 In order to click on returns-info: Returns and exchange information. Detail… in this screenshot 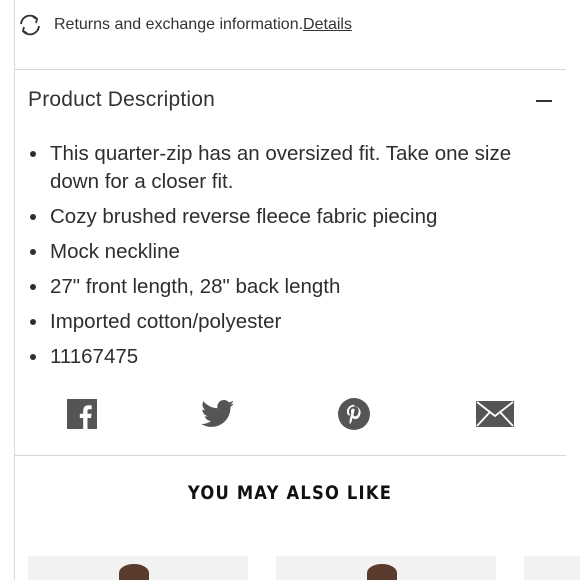, I will do `click(184, 25)`.